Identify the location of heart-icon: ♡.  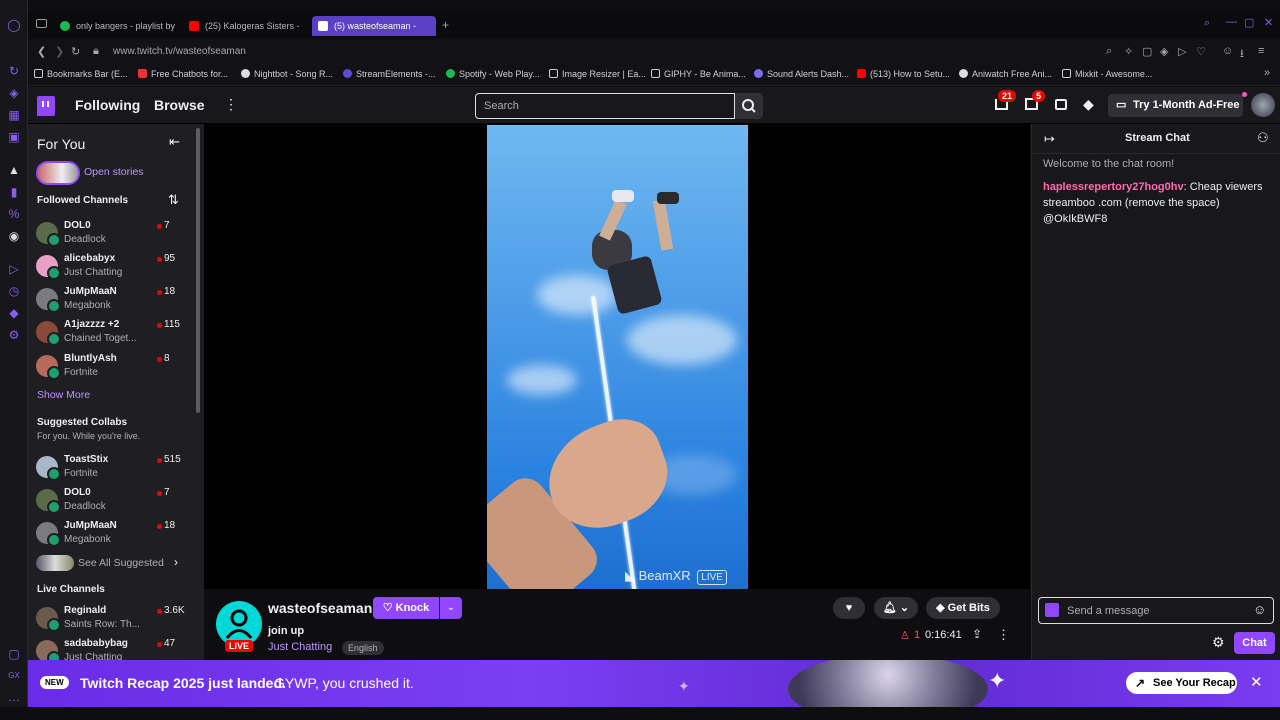
(1201, 51).